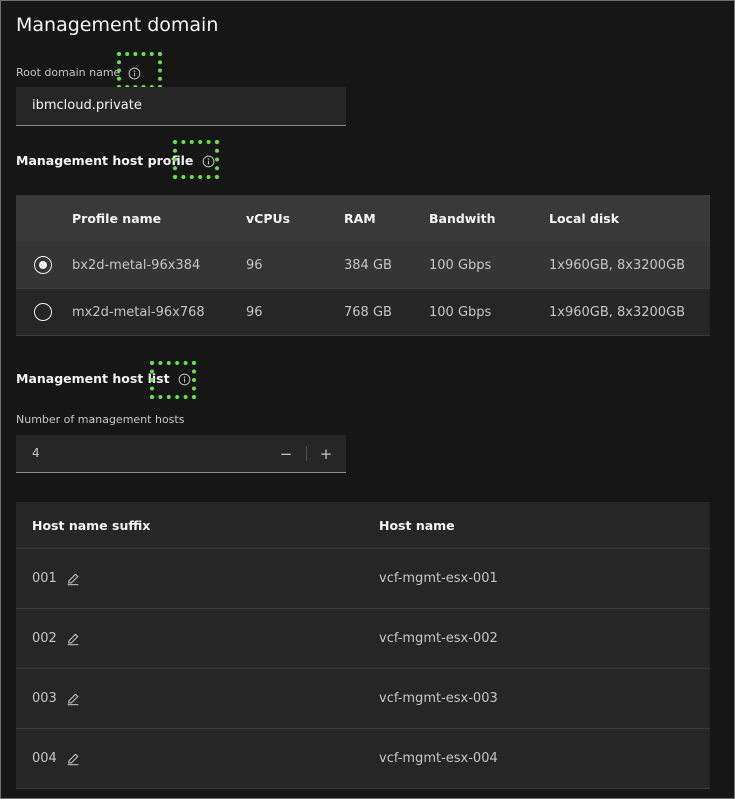  What do you see at coordinates (368, 312) in the screenshot?
I see `ram-cell: 768 GB` at bounding box center [368, 312].